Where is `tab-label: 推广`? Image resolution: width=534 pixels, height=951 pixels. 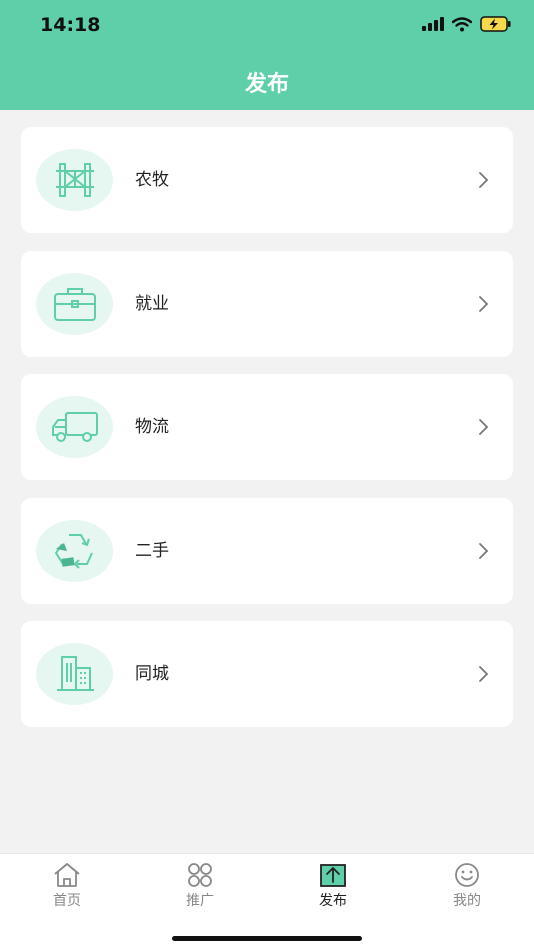
tab-label: 推广 is located at coordinates (200, 901).